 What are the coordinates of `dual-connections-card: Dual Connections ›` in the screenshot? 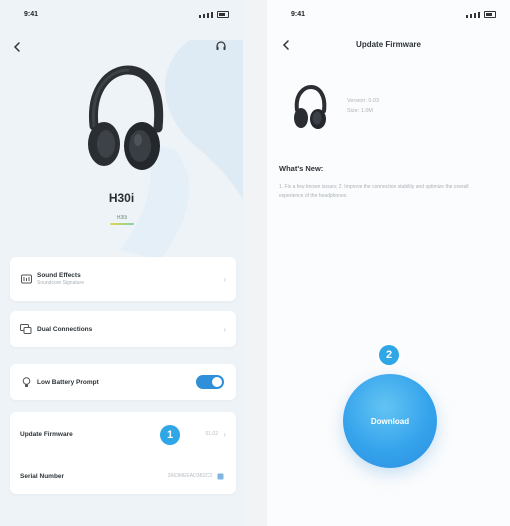 It's located at (123, 329).